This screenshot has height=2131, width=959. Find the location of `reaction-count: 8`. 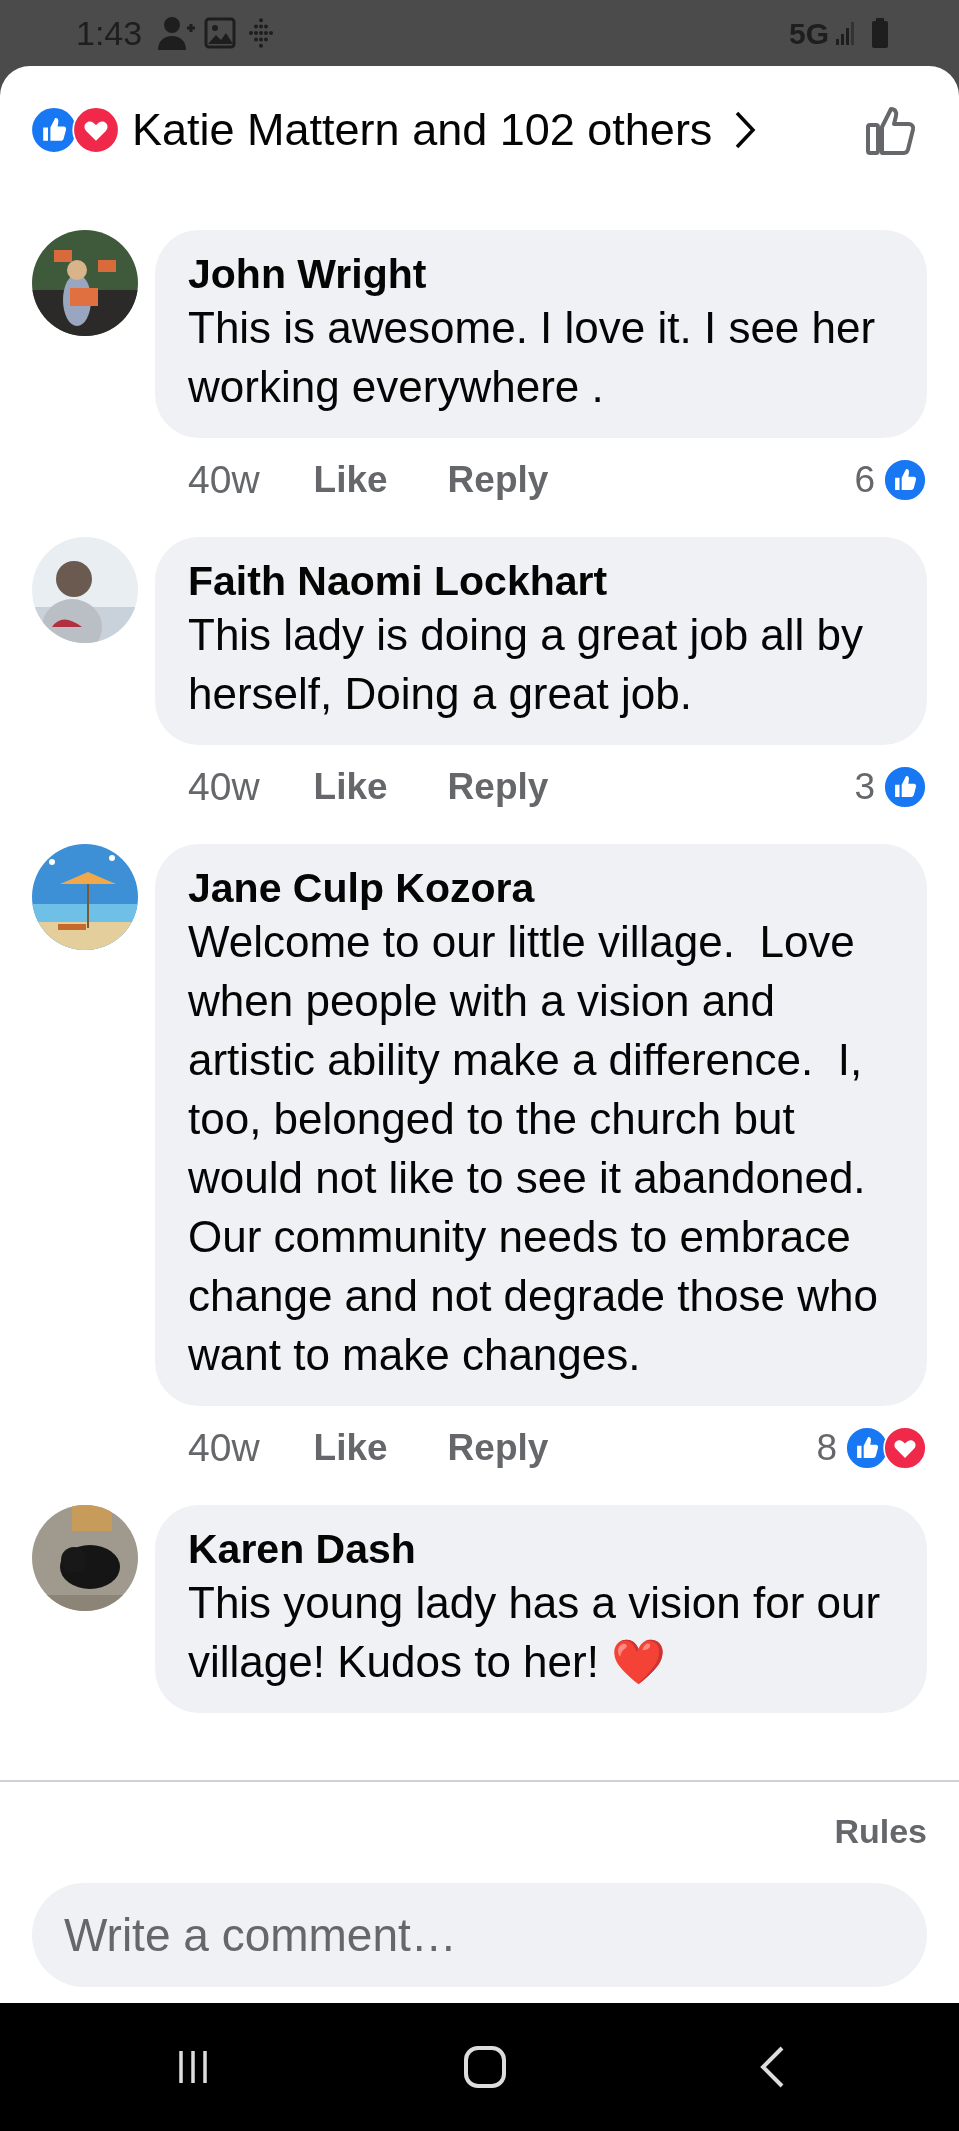

reaction-count: 8 is located at coordinates (826, 1448).